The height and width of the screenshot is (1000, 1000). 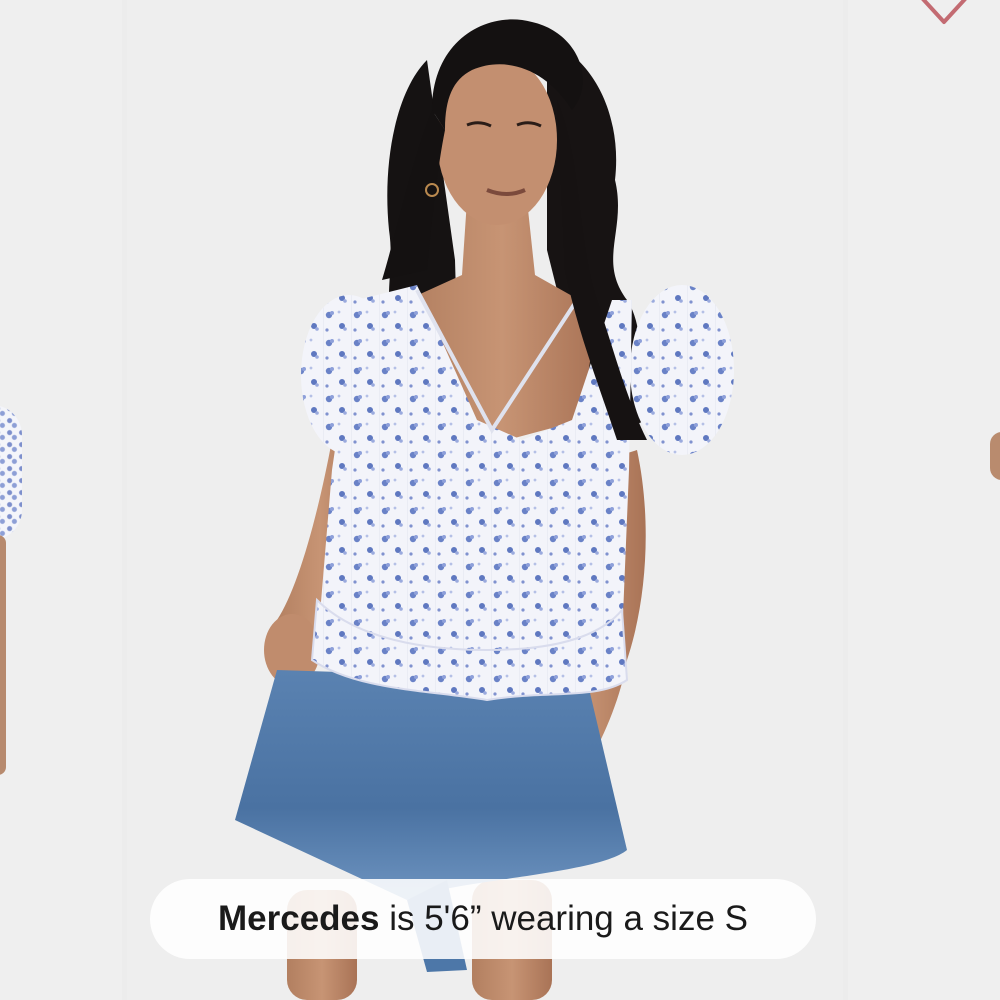 I want to click on previous-slide-arm, so click(x=3, y=655).